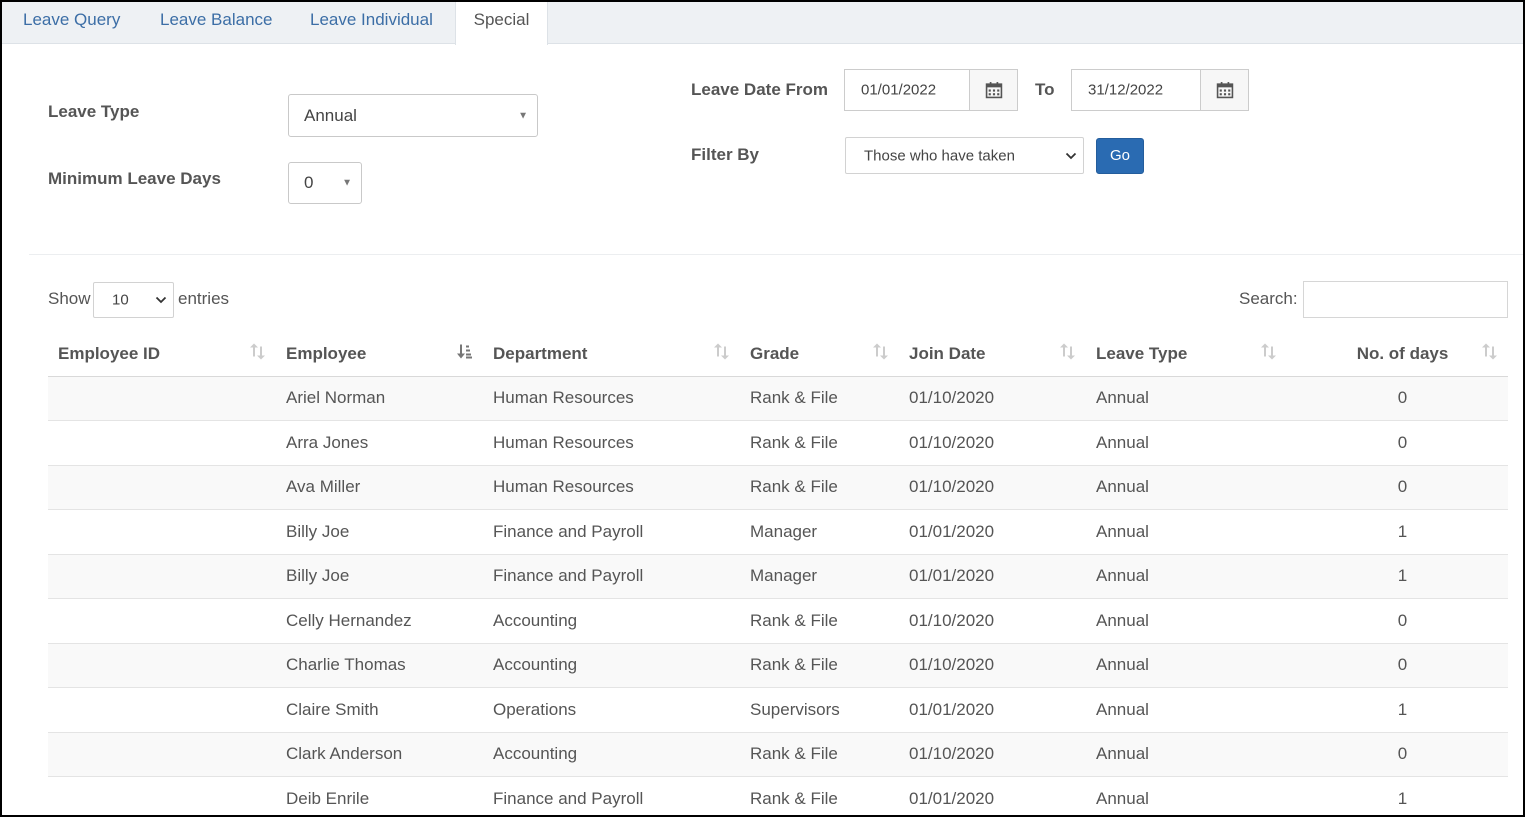 This screenshot has width=1525, height=817. Describe the element at coordinates (133, 300) in the screenshot. I see `entries-select: 10` at that location.